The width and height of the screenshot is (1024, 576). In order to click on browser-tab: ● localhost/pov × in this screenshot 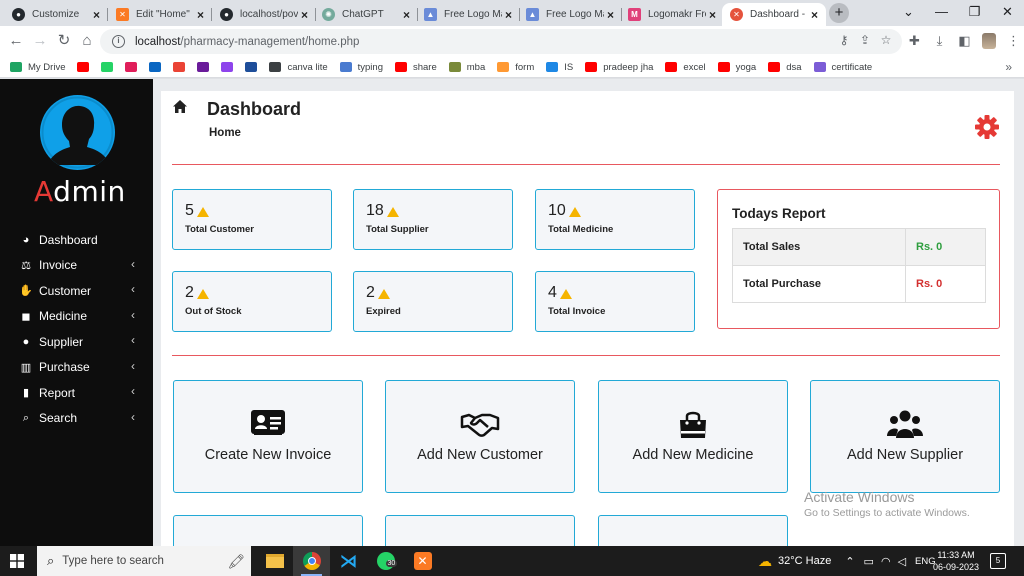, I will do `click(264, 14)`.